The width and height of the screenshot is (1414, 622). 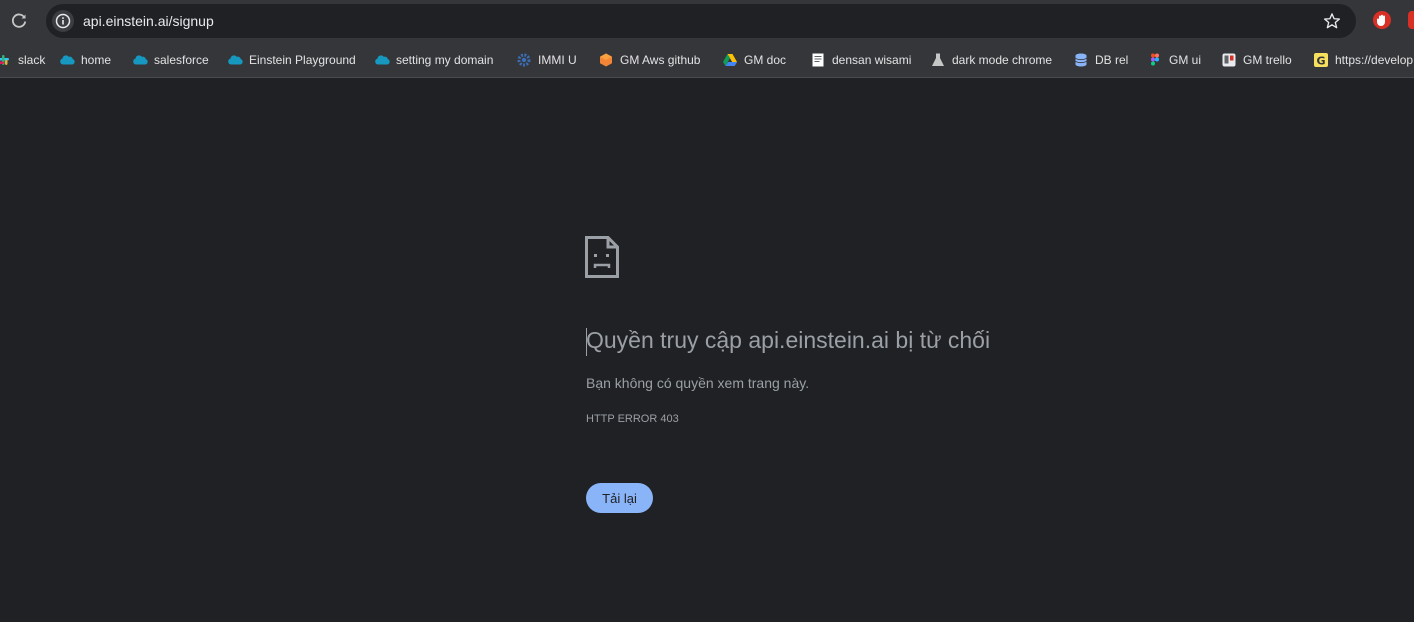 I want to click on slack-icon, so click(x=4, y=60).